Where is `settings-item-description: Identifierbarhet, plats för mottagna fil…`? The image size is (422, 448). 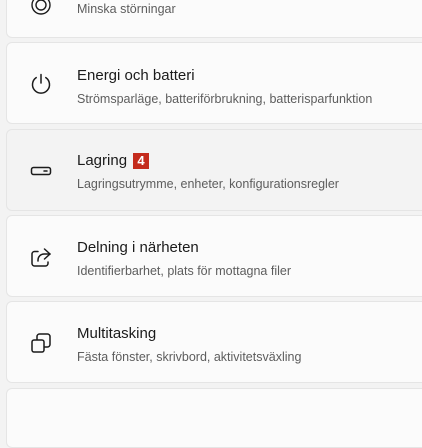
settings-item-description: Identifierbarhet, plats för mottagna fil… is located at coordinates (184, 271).